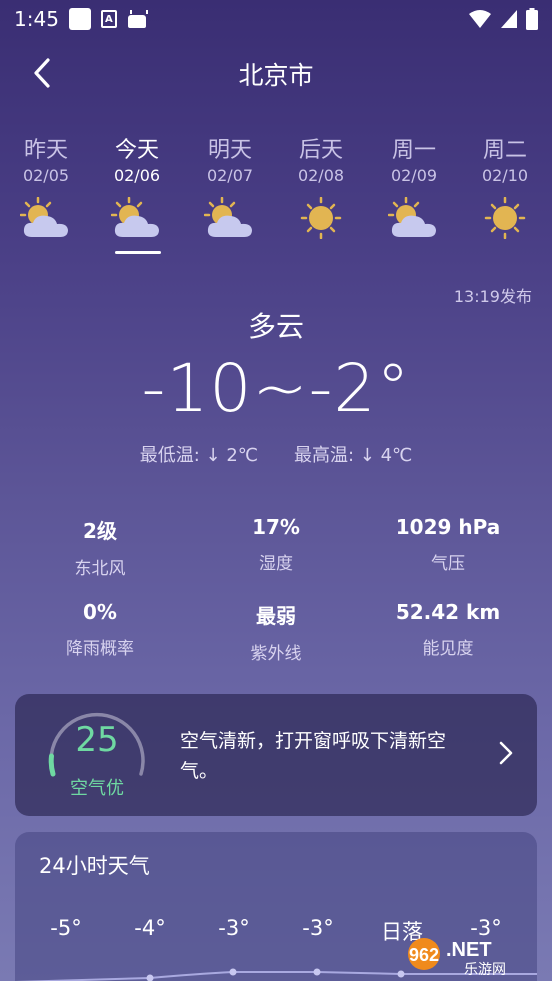 The height and width of the screenshot is (981, 552). I want to click on stat-label: 能见度, so click(448, 649).